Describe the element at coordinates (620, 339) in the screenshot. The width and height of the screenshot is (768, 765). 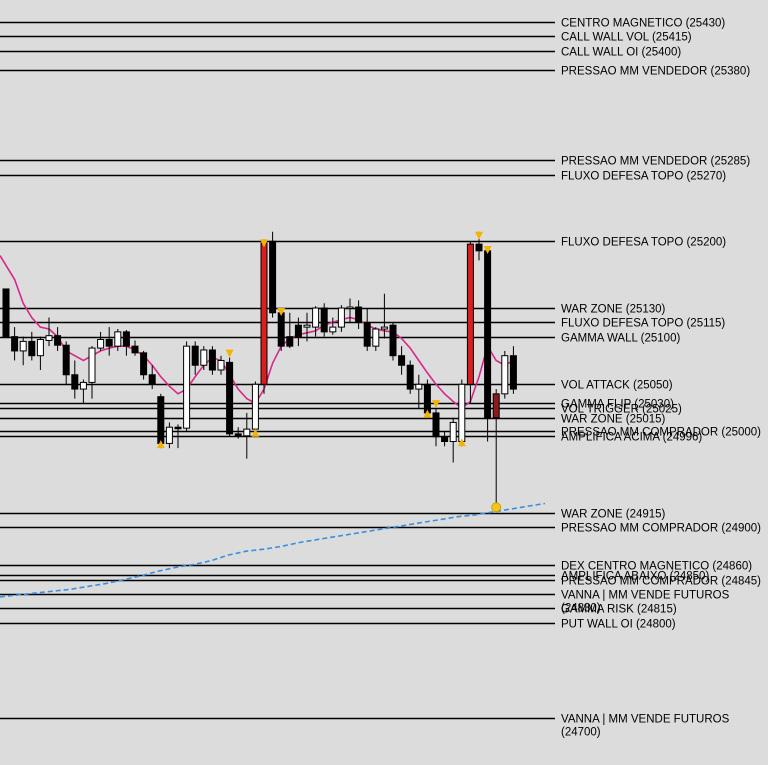
I see `level-label: GAMMA WALL (25100)` at that location.